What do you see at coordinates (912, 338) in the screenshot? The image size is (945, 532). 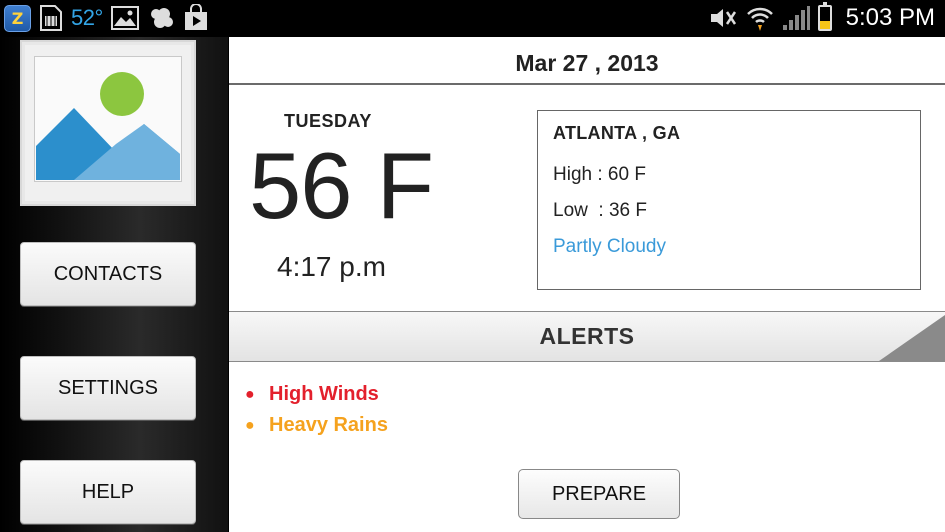 I see `expand-corner-icon` at bounding box center [912, 338].